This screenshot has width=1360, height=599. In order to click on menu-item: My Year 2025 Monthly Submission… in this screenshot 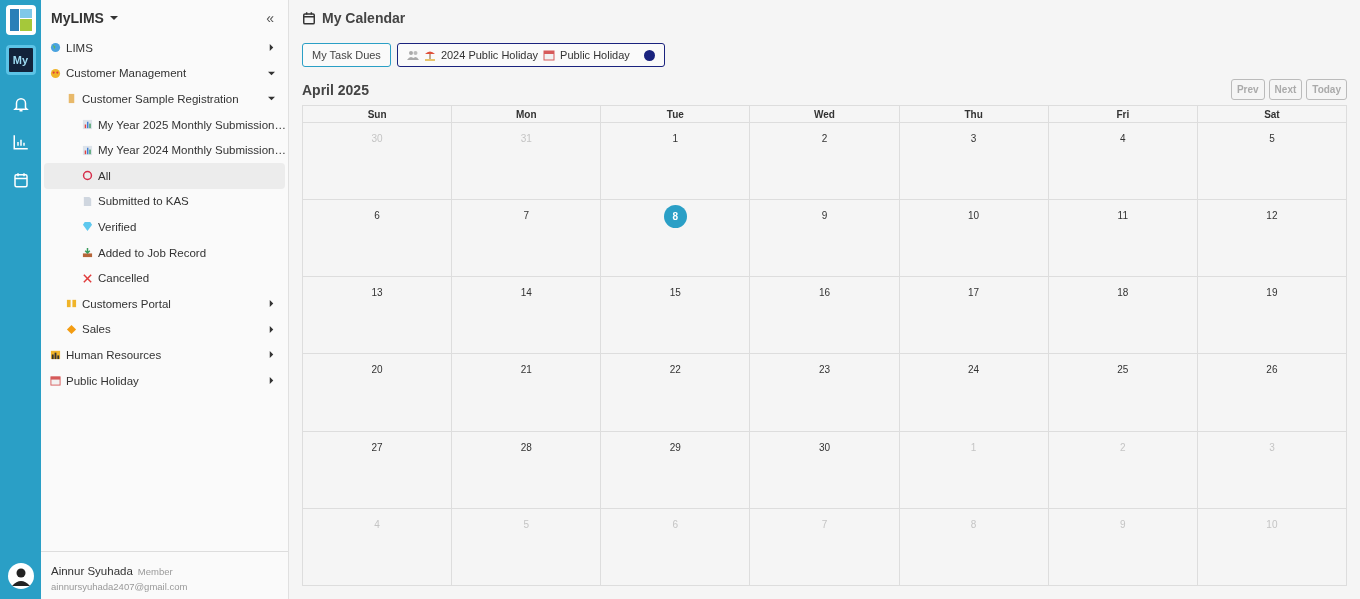, I will do `click(164, 124)`.